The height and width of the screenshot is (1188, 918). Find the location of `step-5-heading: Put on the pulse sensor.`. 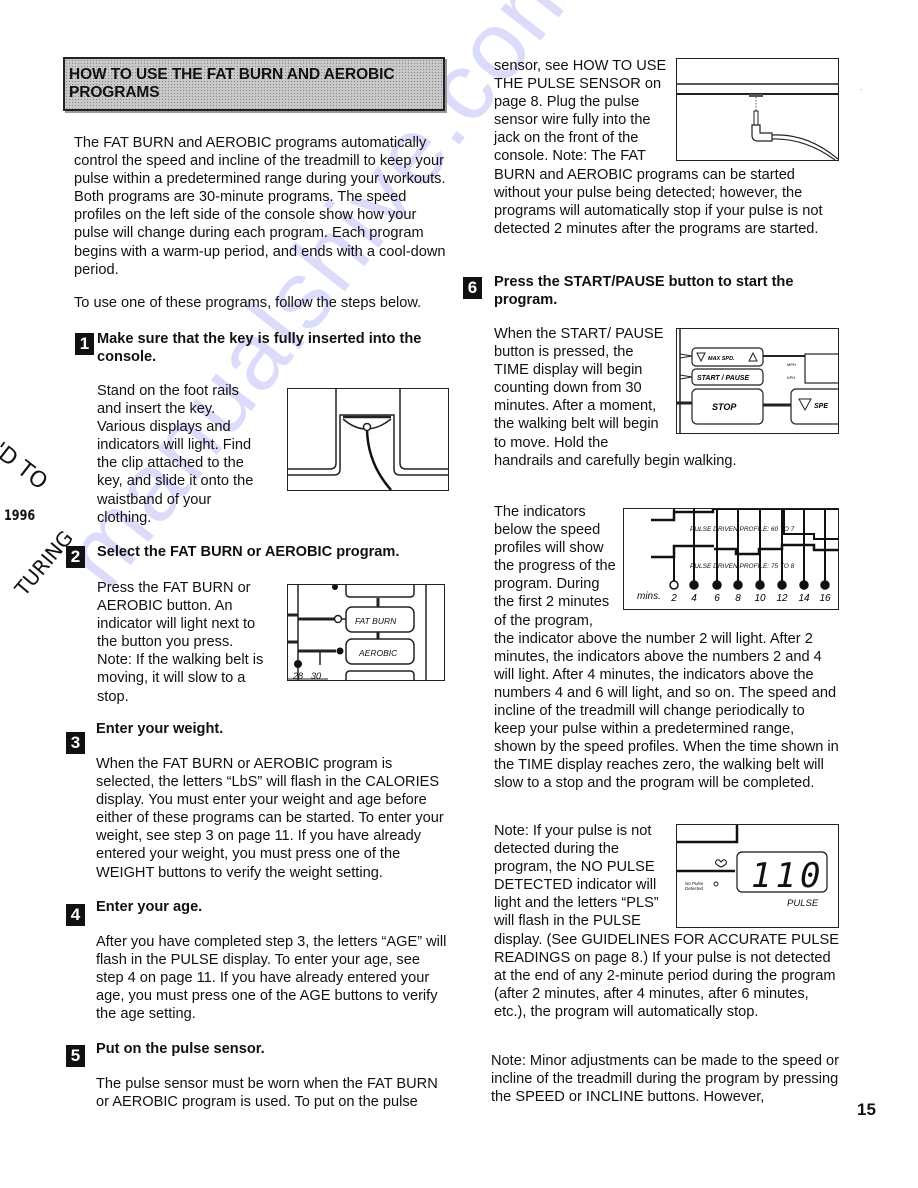

step-5-heading: Put on the pulse sensor. is located at coordinates (180, 1049).